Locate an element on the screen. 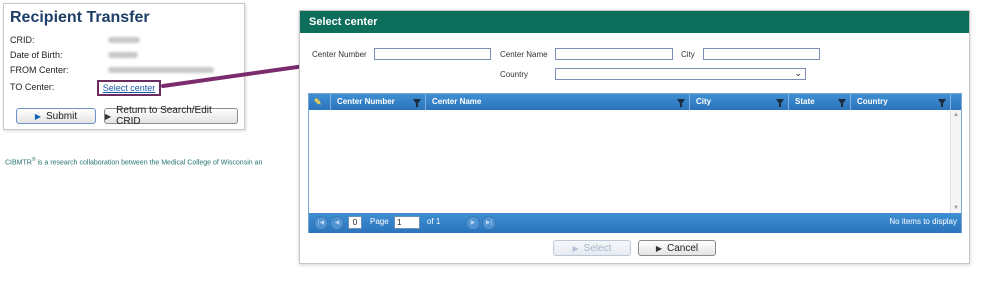 The width and height of the screenshot is (1000, 282). page-number-input: 1 is located at coordinates (407, 222).